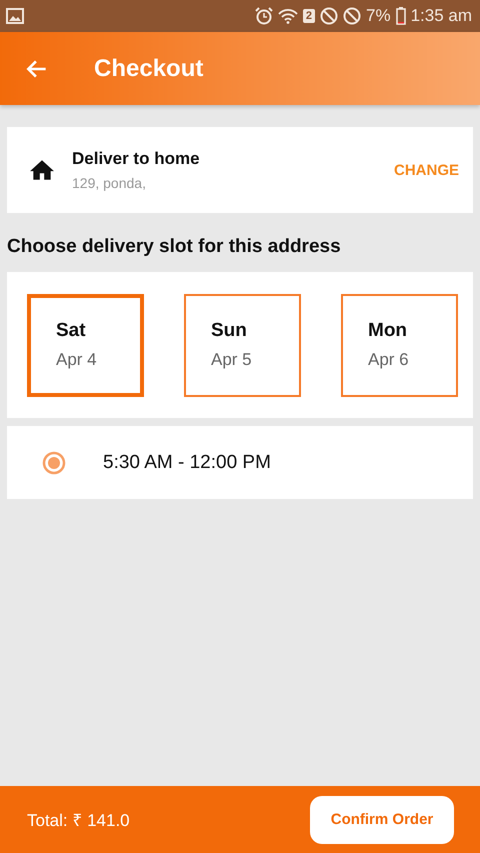 Image resolution: width=480 pixels, height=853 pixels. Describe the element at coordinates (149, 68) in the screenshot. I see `screen-title: Checkout` at that location.